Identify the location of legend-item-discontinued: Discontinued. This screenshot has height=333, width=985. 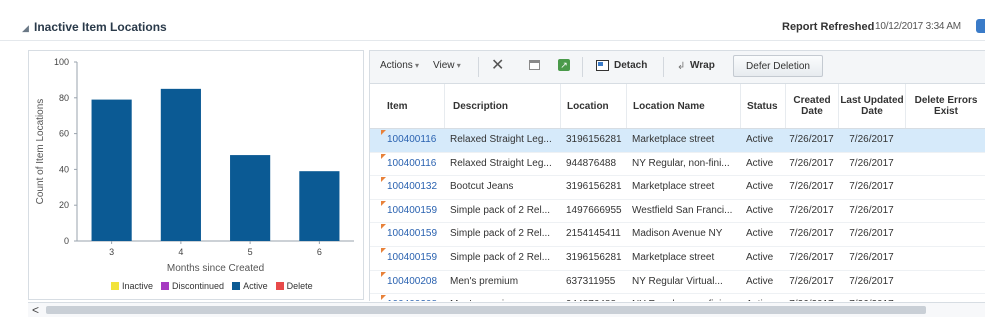
(192, 286).